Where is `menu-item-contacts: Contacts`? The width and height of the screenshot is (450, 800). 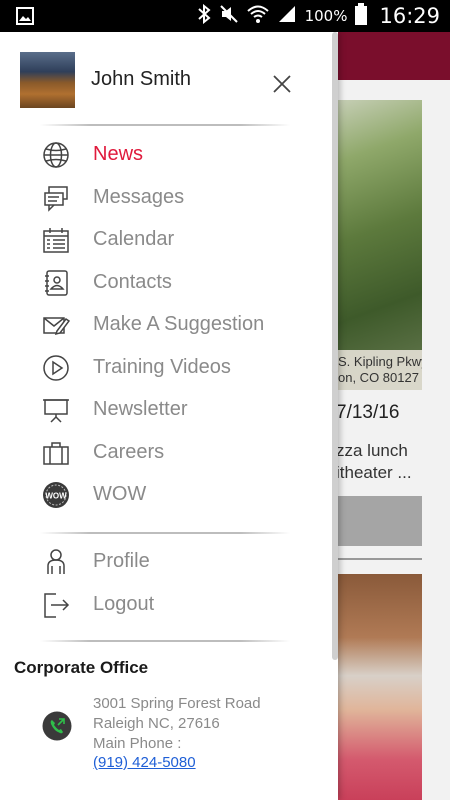 menu-item-contacts: Contacts is located at coordinates (165, 282).